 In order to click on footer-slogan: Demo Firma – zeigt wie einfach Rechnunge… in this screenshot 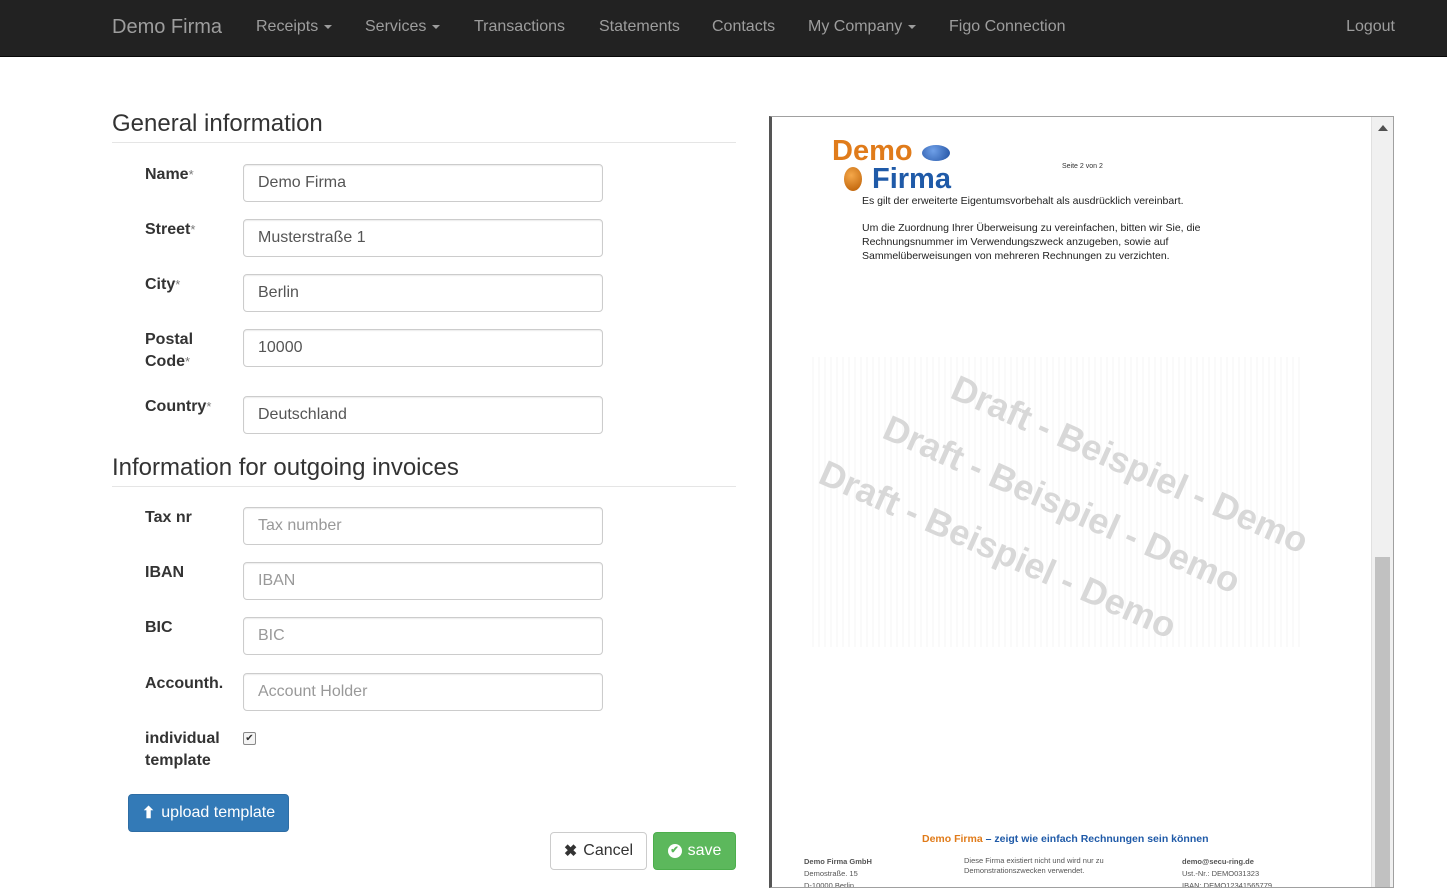, I will do `click(1065, 839)`.